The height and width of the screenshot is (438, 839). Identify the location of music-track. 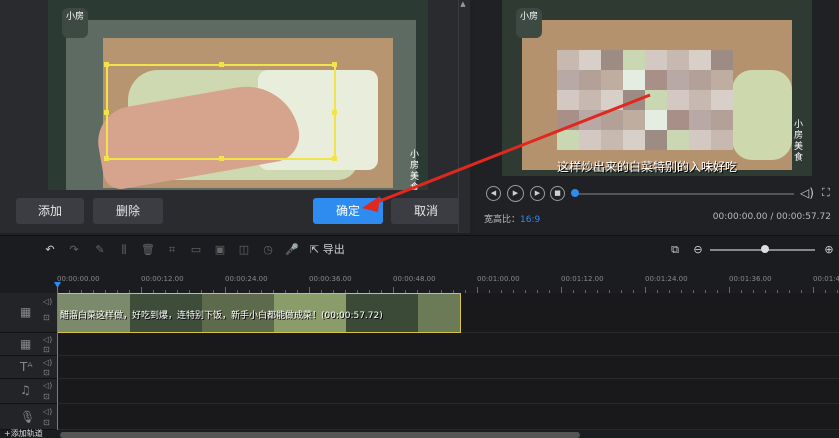
(448, 391).